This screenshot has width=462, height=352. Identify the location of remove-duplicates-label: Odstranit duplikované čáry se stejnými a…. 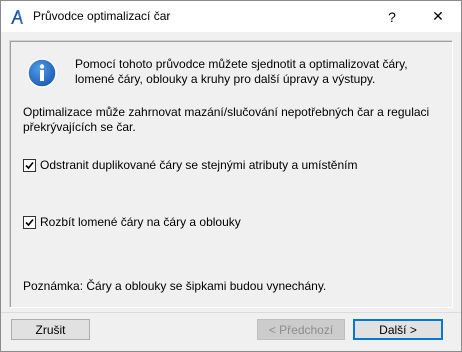
(198, 165).